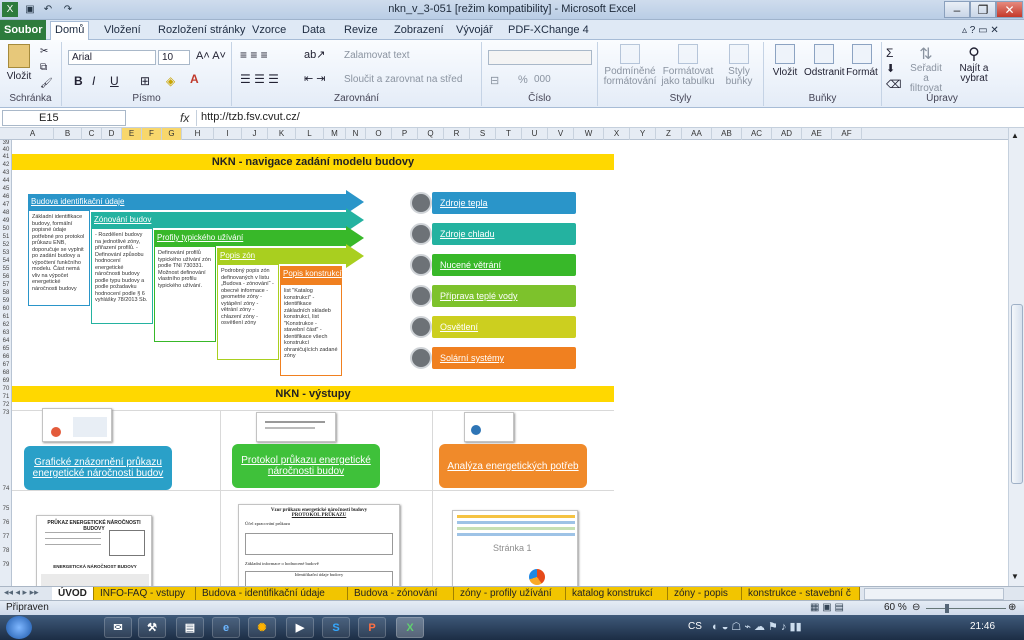  I want to click on scroll-down-icon: ▼, so click(1015, 576).